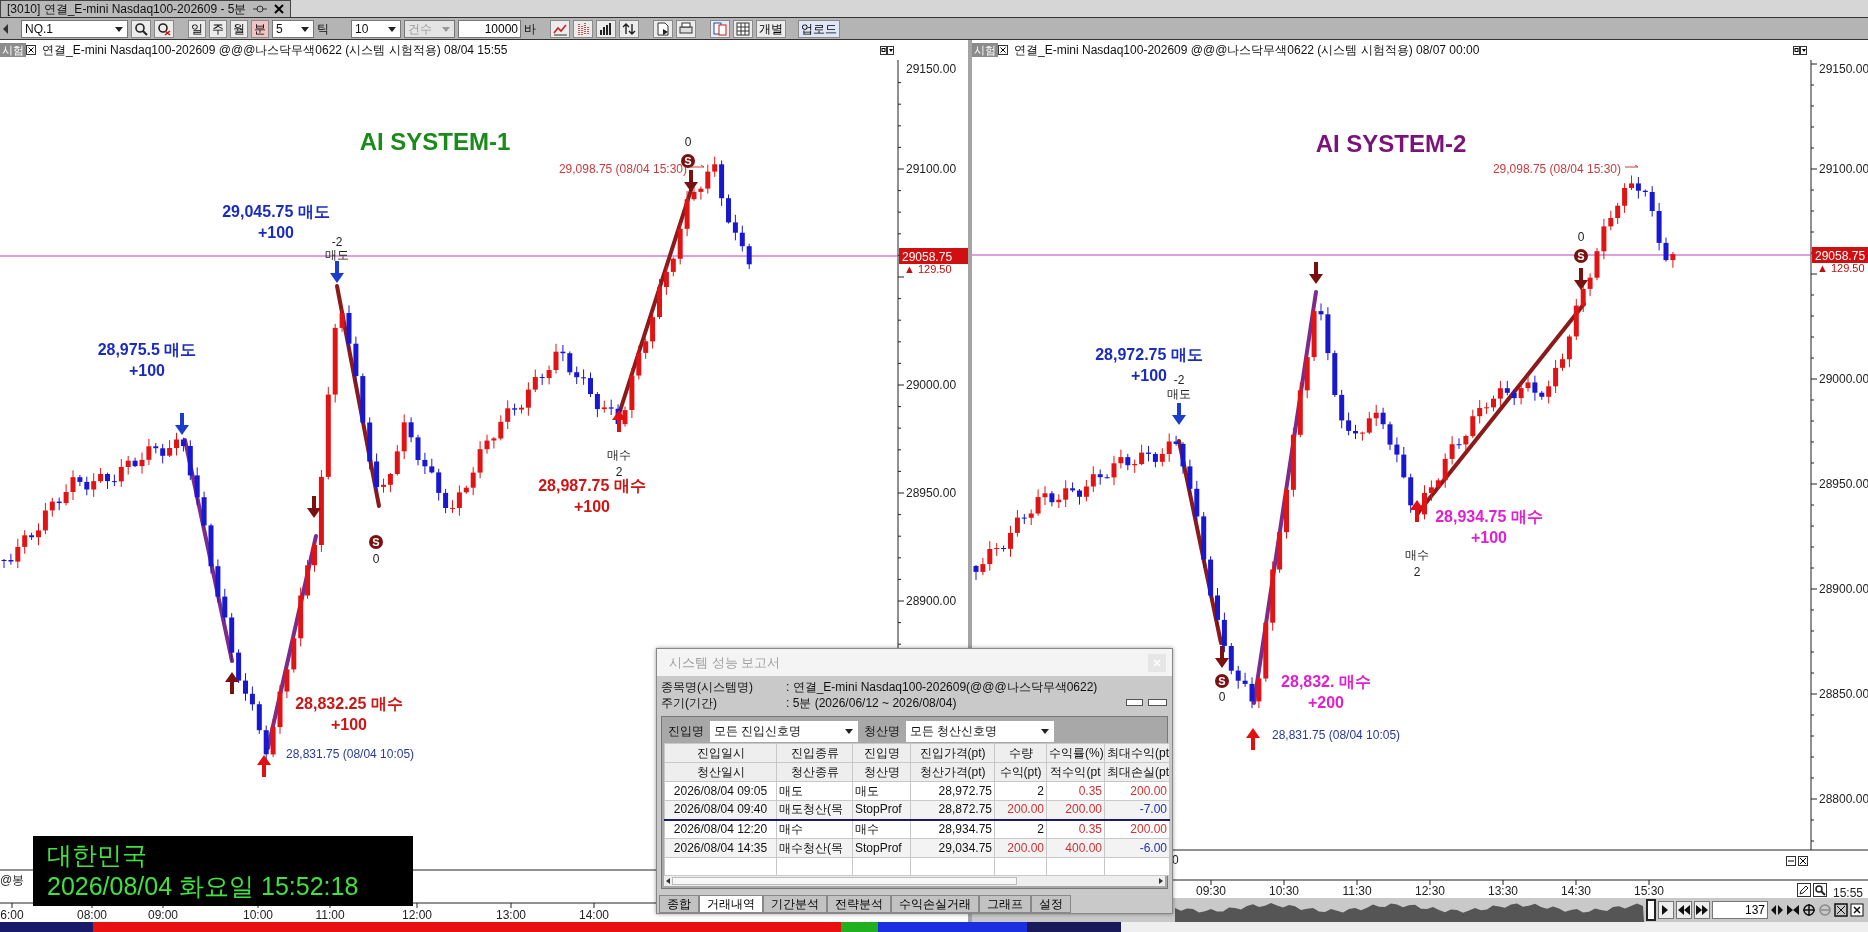  I want to click on column-header: 수익률(%), so click(1075, 753).